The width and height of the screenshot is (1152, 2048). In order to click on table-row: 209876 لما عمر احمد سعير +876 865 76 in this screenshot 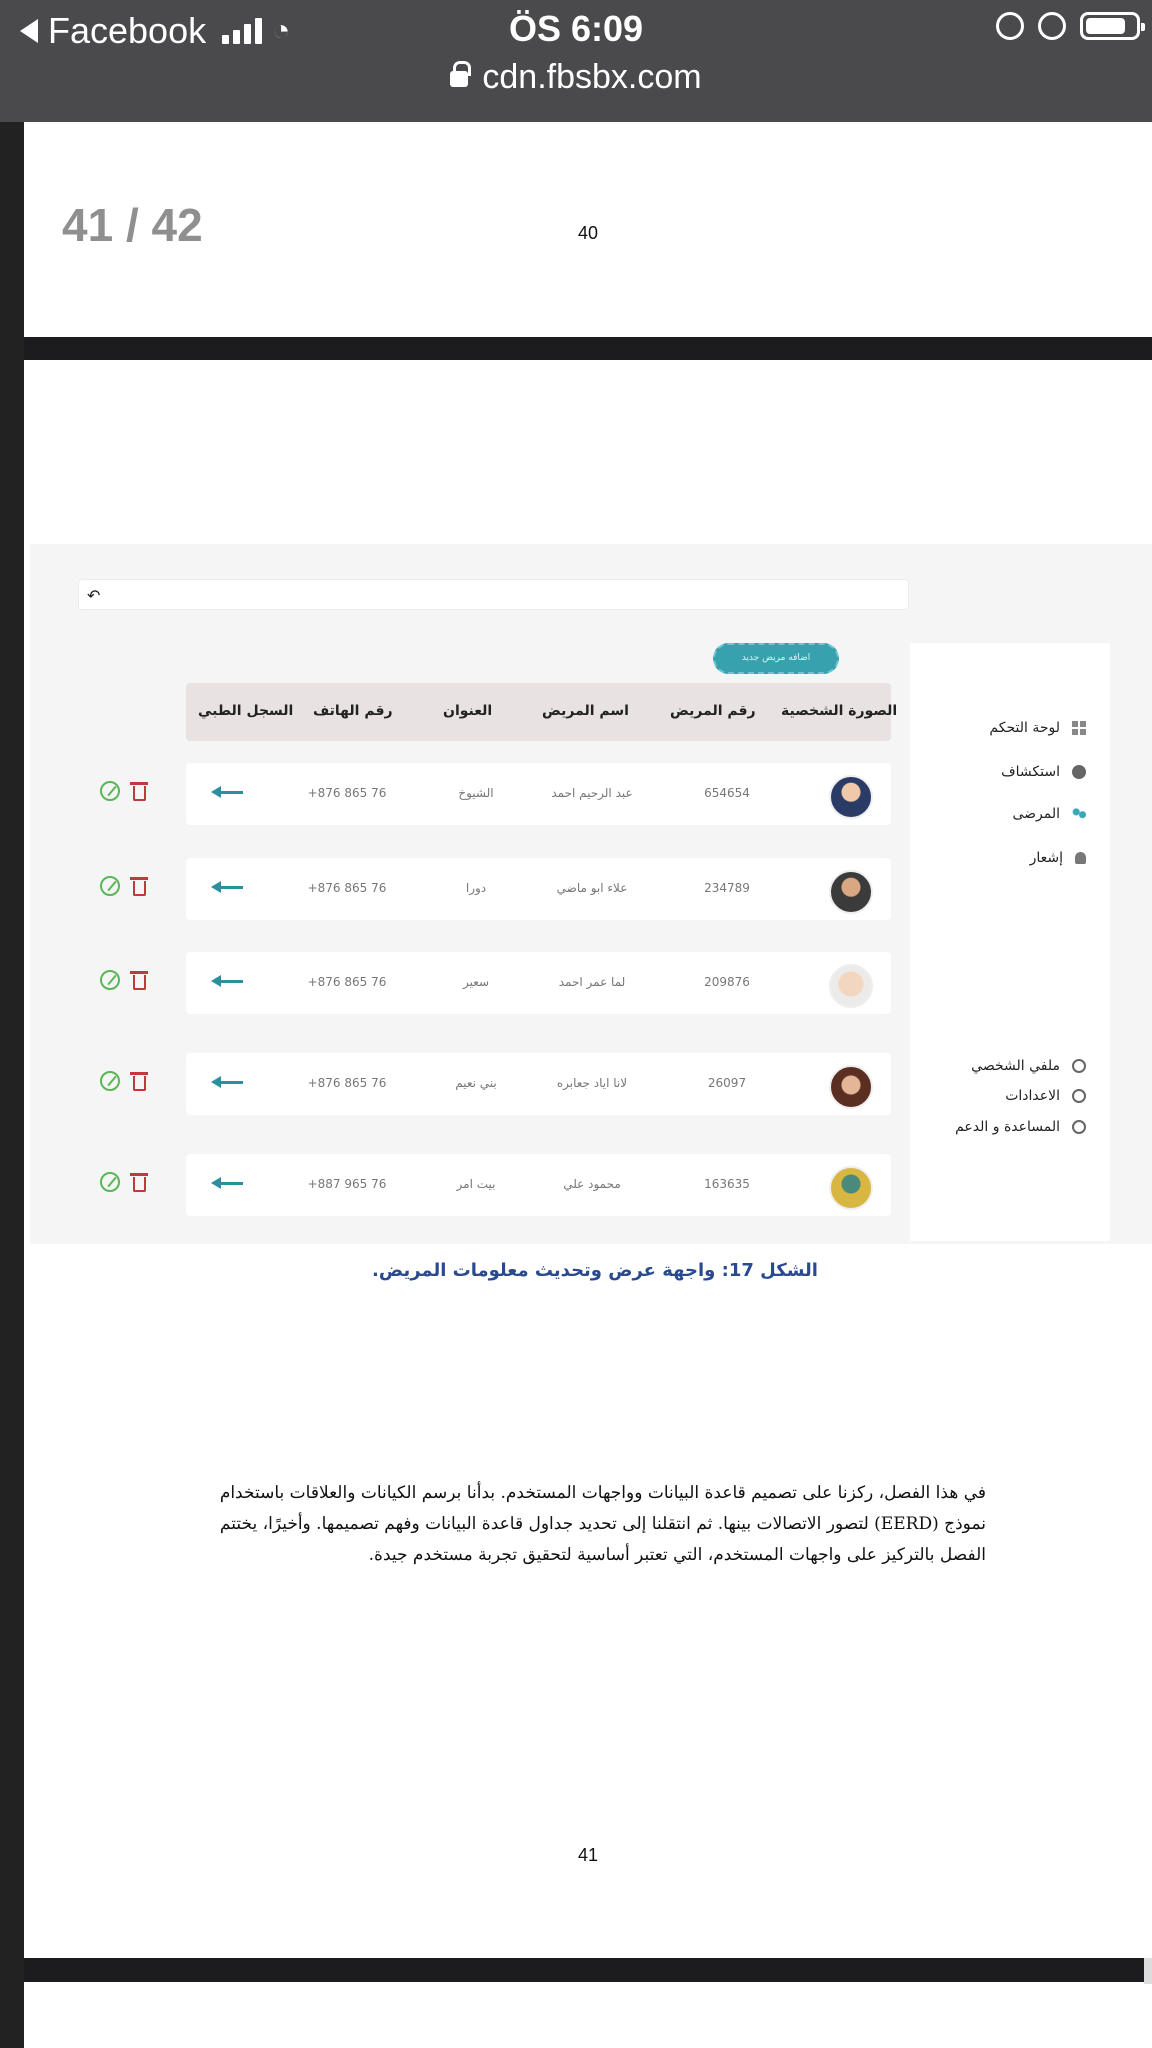, I will do `click(538, 983)`.